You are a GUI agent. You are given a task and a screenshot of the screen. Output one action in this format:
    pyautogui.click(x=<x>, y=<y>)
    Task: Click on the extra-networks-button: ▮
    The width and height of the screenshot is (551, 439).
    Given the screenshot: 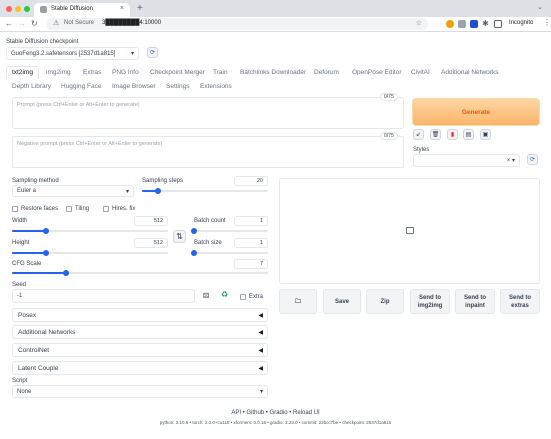 What is the action you would take?
    pyautogui.click(x=452, y=134)
    